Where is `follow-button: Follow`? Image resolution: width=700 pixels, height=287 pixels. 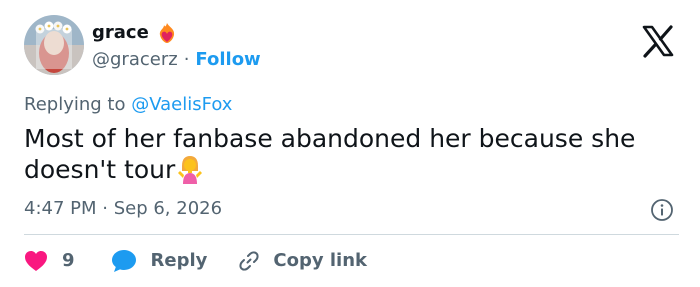
follow-button: Follow is located at coordinates (227, 60).